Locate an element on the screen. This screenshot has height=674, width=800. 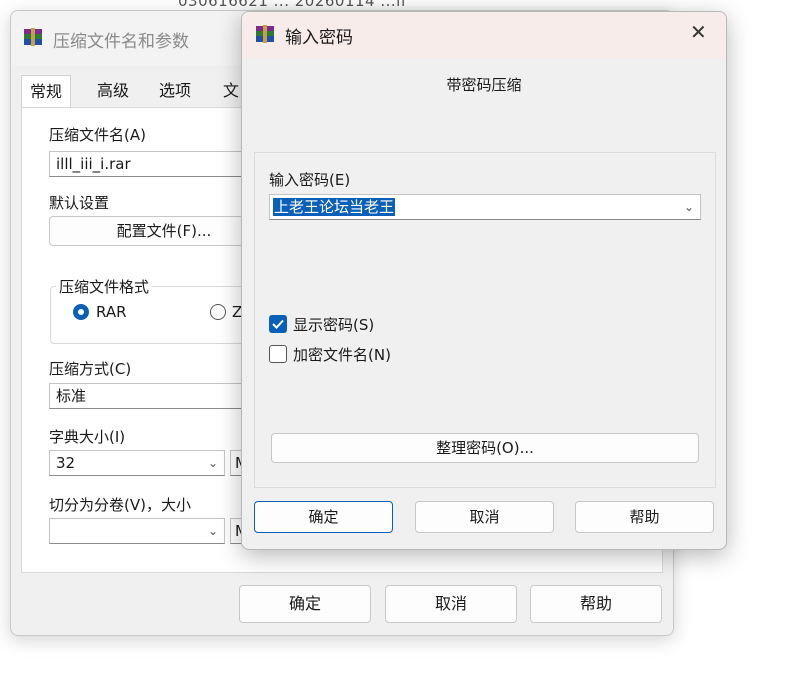
dict-size-label: 字典大小(I) is located at coordinates (87, 437).